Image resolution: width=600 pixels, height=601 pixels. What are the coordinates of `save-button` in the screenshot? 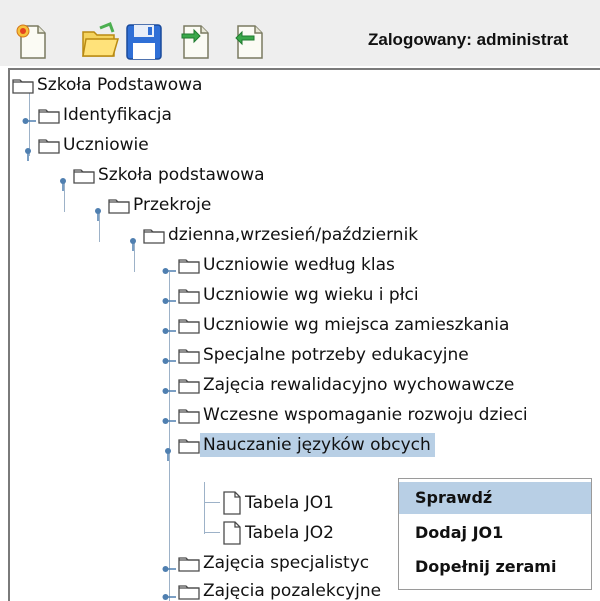 It's located at (144, 42).